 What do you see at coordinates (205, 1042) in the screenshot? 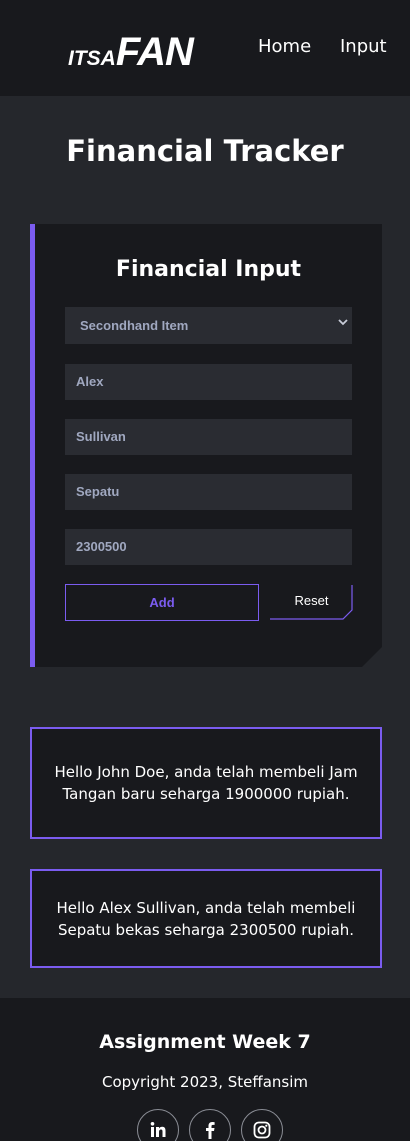
I see `footer-title: Assignment Week 7` at bounding box center [205, 1042].